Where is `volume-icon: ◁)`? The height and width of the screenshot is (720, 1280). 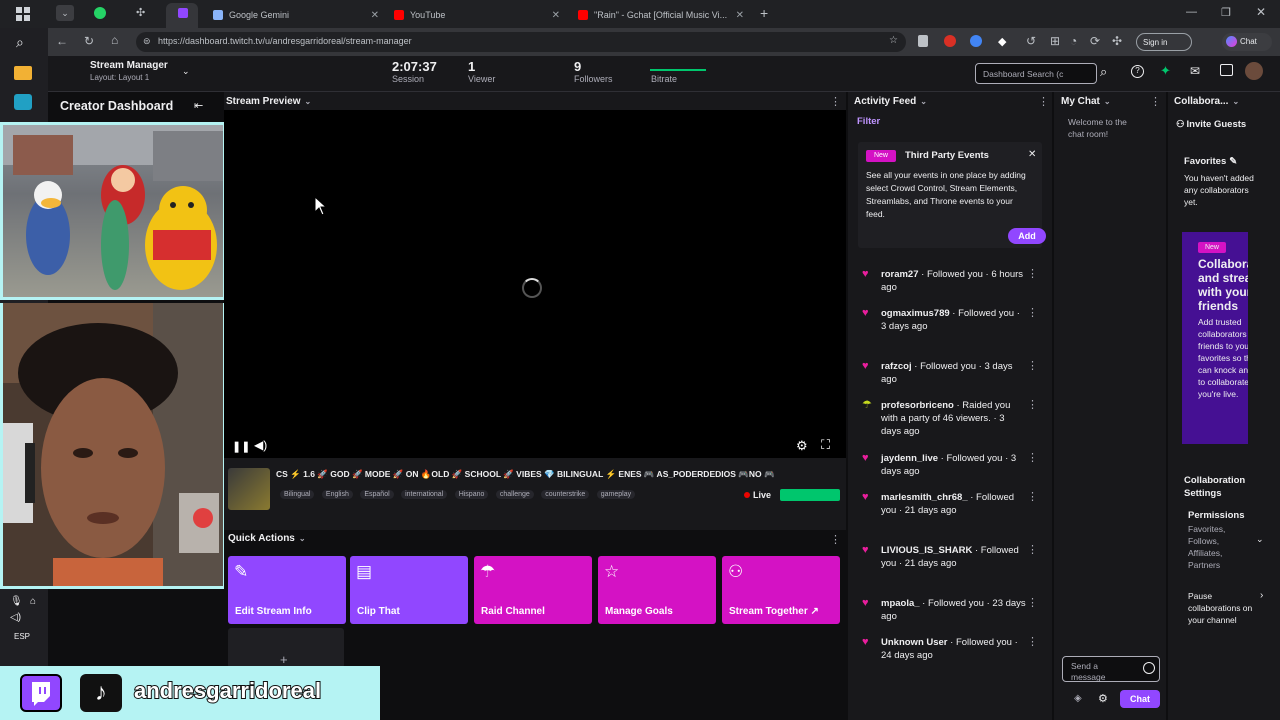 volume-icon: ◁) is located at coordinates (15, 617).